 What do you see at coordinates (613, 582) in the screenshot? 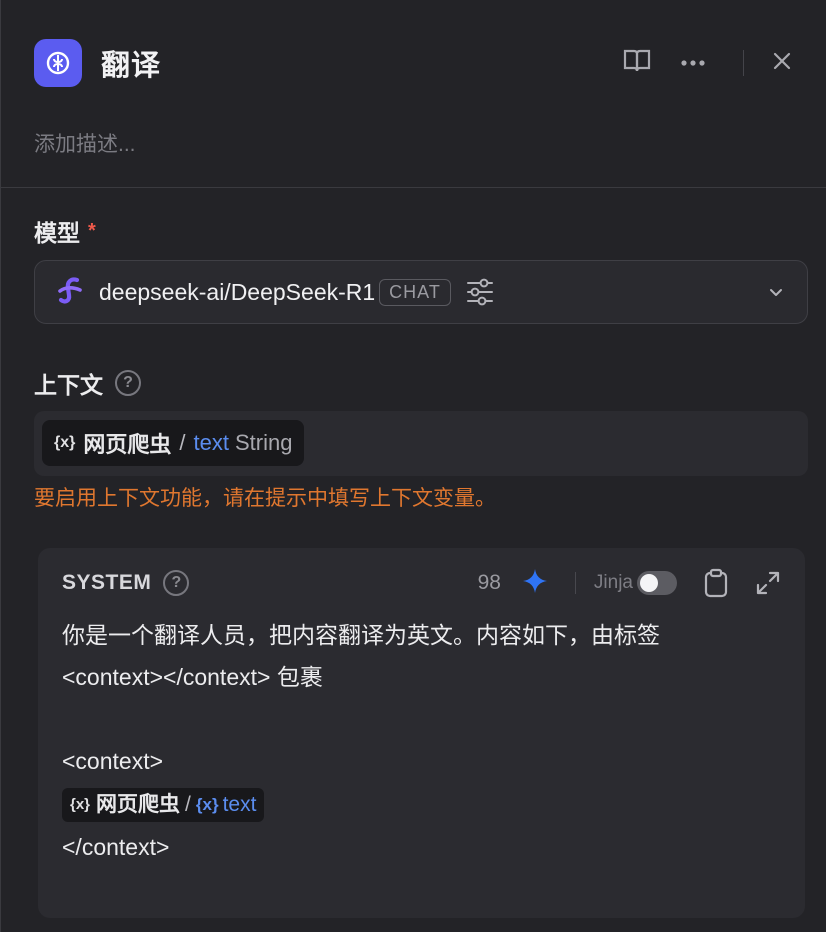
I see `jinja-label: Jinja` at bounding box center [613, 582].